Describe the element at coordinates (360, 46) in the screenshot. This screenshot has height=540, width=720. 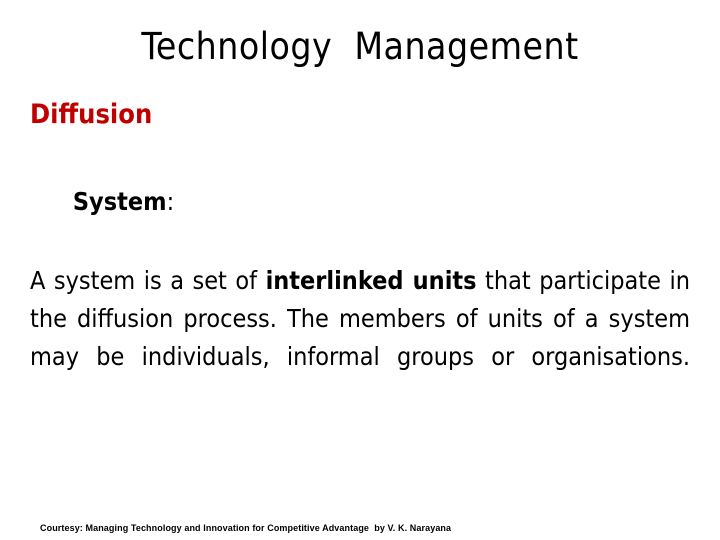
I see `page-title: Technology Management` at that location.